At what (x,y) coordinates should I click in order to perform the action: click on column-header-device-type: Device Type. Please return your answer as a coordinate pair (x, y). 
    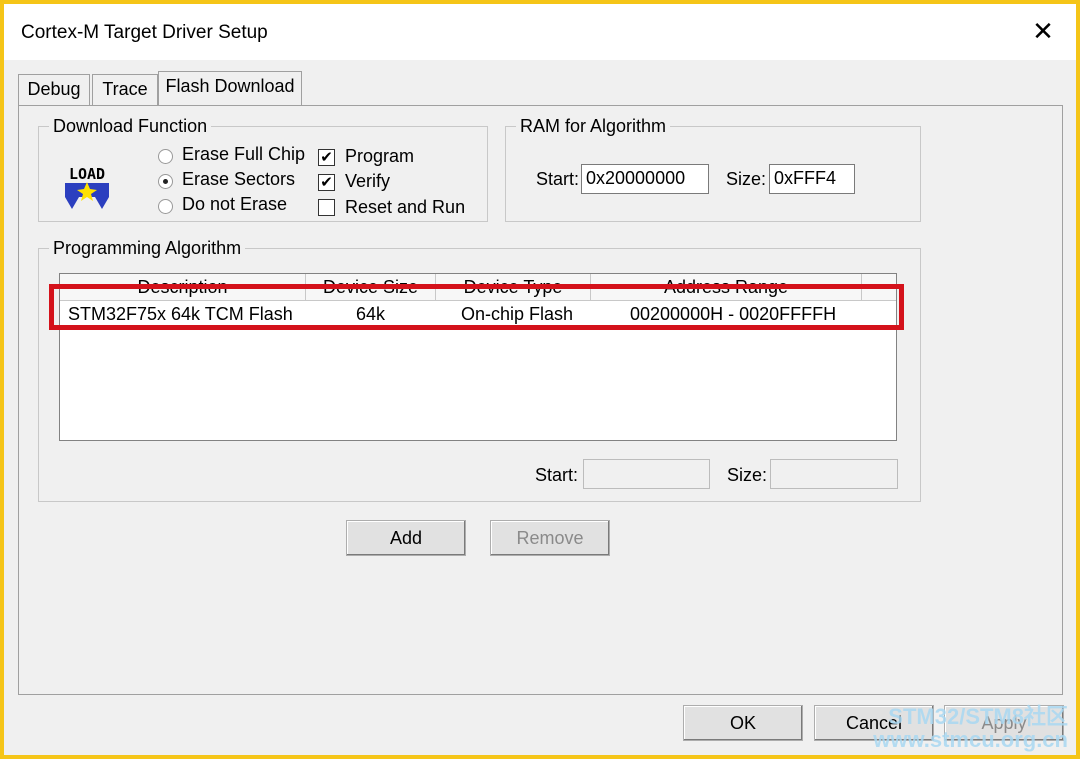
    Looking at the image, I should click on (513, 287).